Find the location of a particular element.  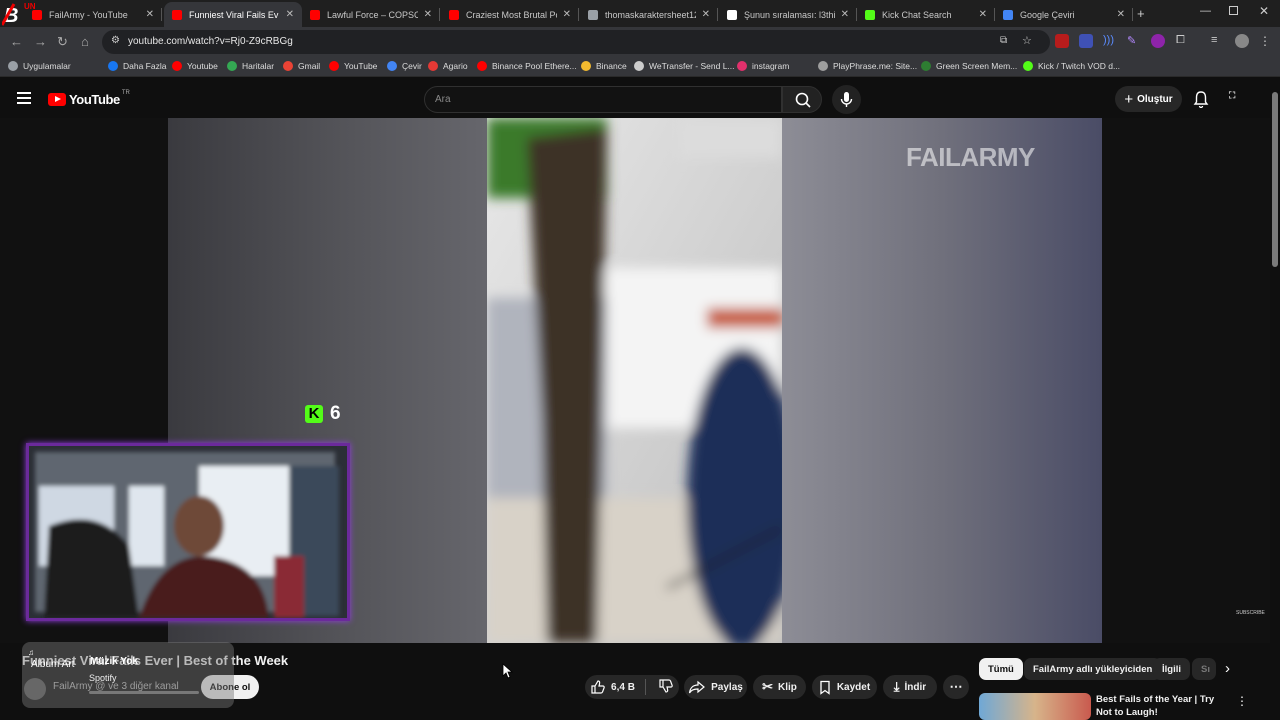

site-info-icon: ⚙ is located at coordinates (115, 40).